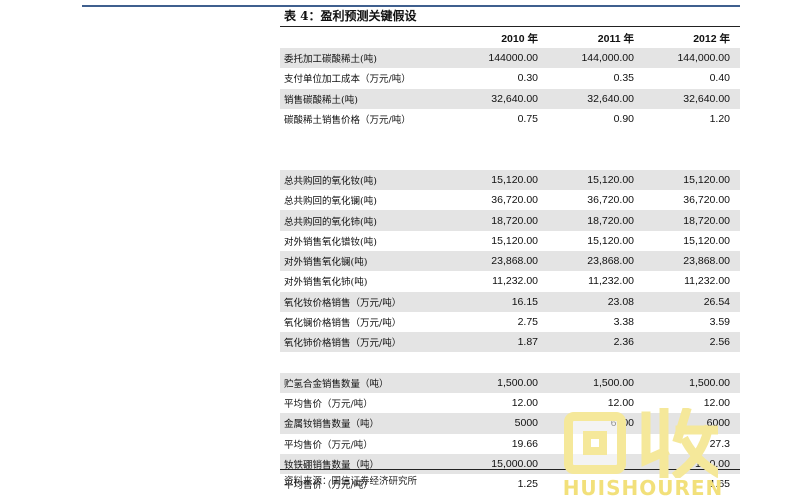  What do you see at coordinates (716, 301) in the screenshot?
I see `row-value: 26.54` at bounding box center [716, 301].